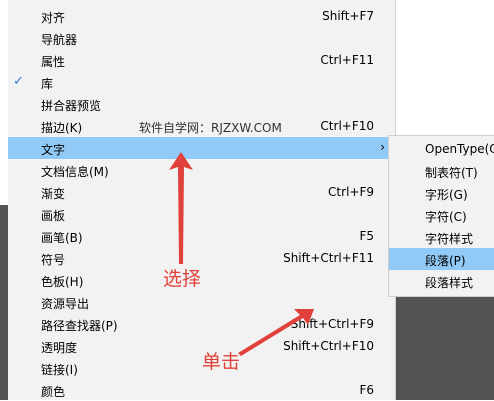 The height and width of the screenshot is (401, 494). I want to click on submenu-item-glyphs: 字形(G), so click(441, 193).